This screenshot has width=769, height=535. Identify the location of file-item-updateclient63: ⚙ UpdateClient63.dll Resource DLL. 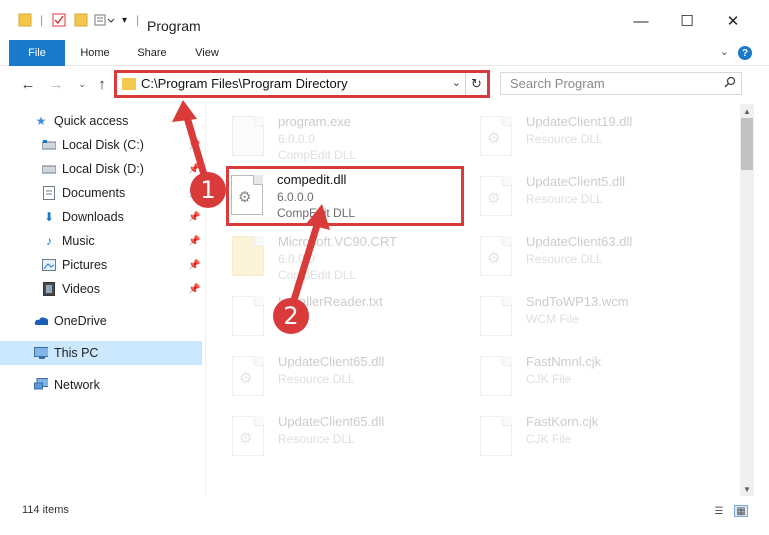
(574, 257).